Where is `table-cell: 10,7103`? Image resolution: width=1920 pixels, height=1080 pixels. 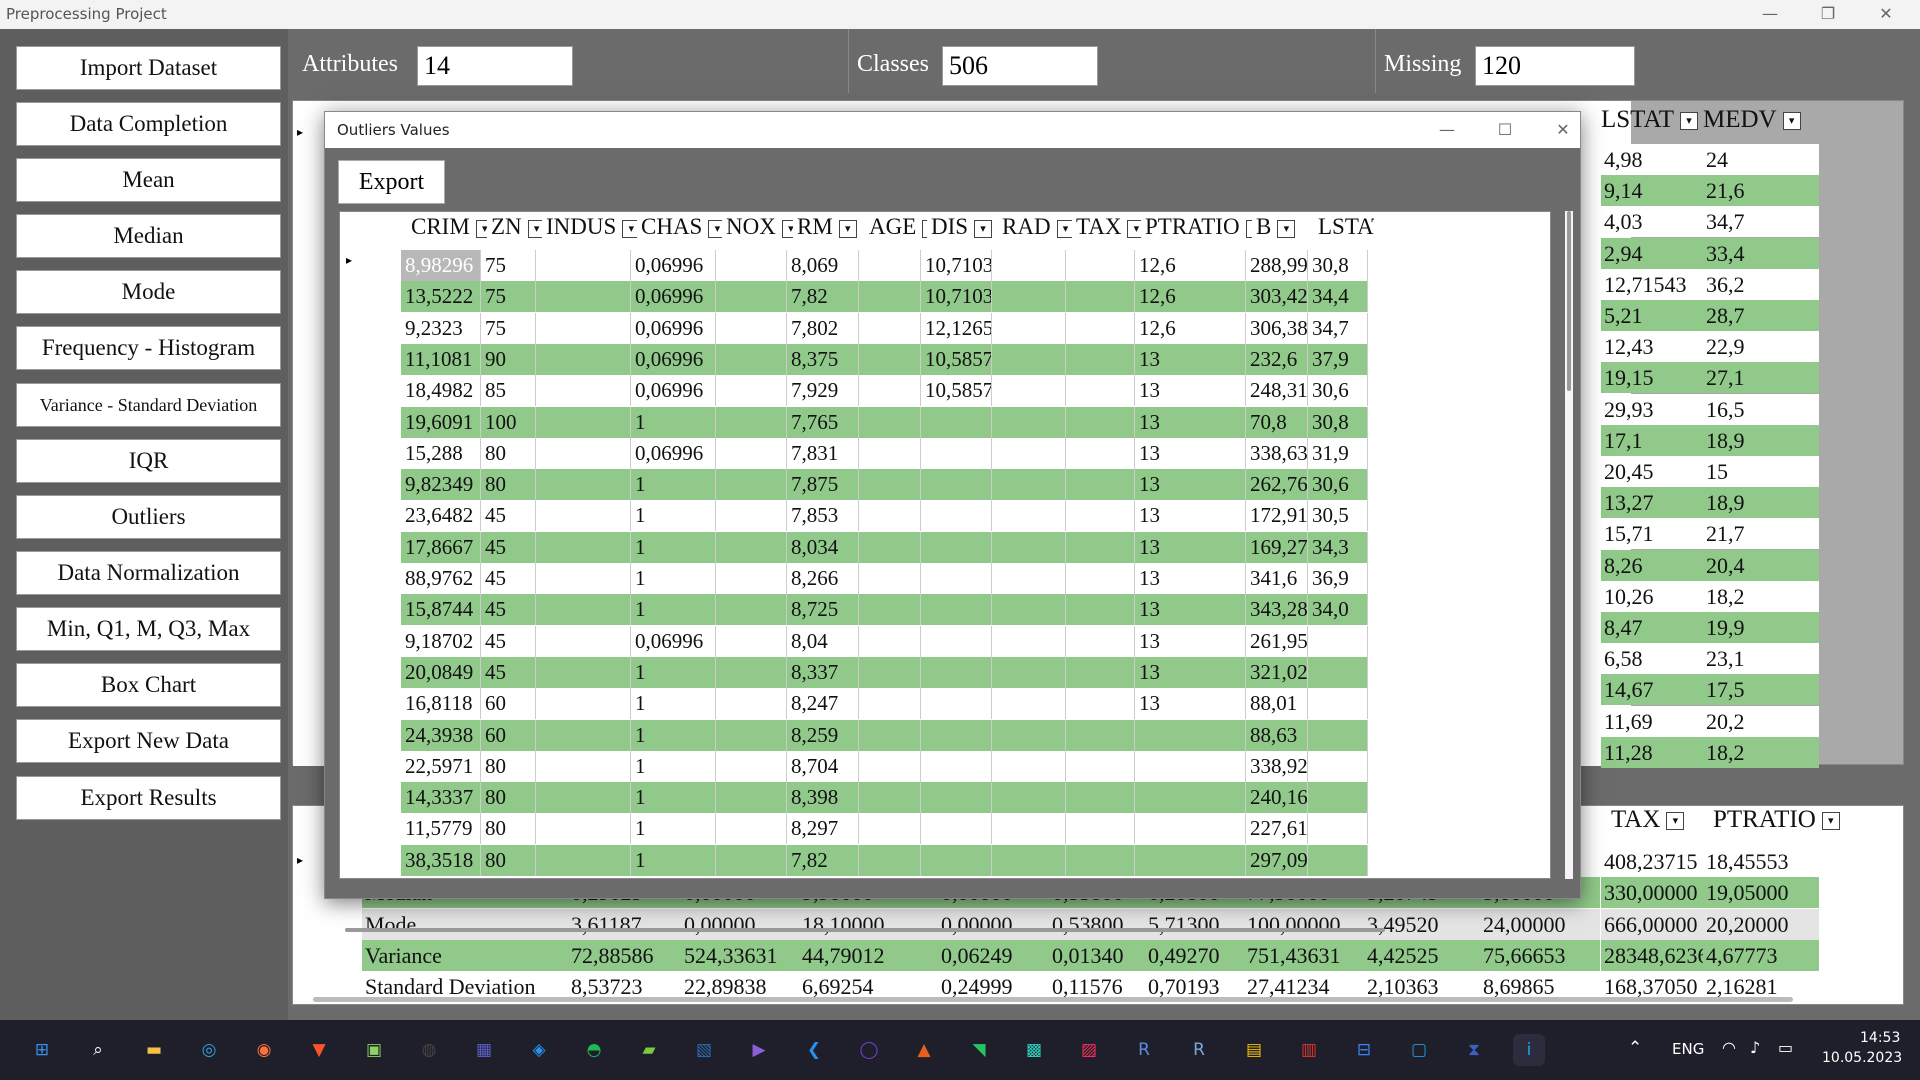 table-cell: 10,7103 is located at coordinates (956, 265).